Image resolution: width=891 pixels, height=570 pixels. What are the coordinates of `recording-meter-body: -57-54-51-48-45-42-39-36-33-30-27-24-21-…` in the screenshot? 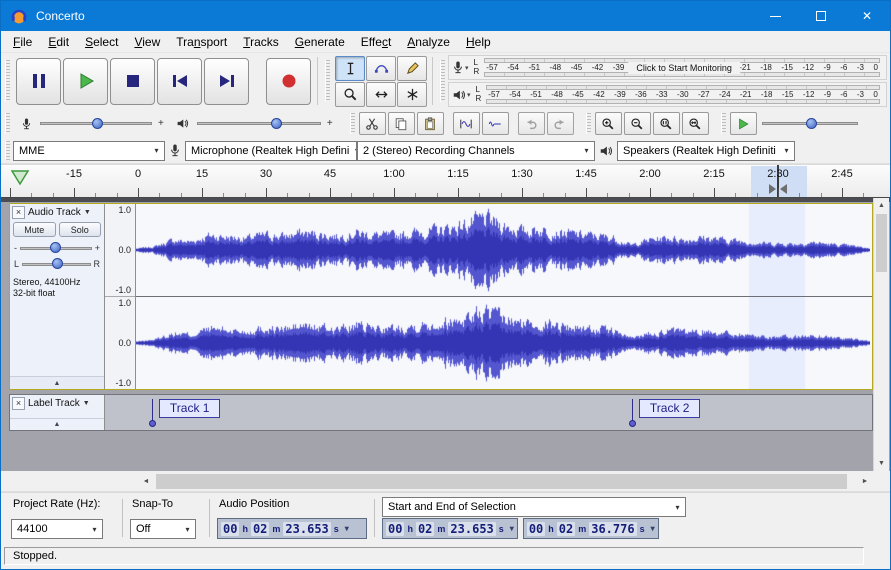 It's located at (684, 67).